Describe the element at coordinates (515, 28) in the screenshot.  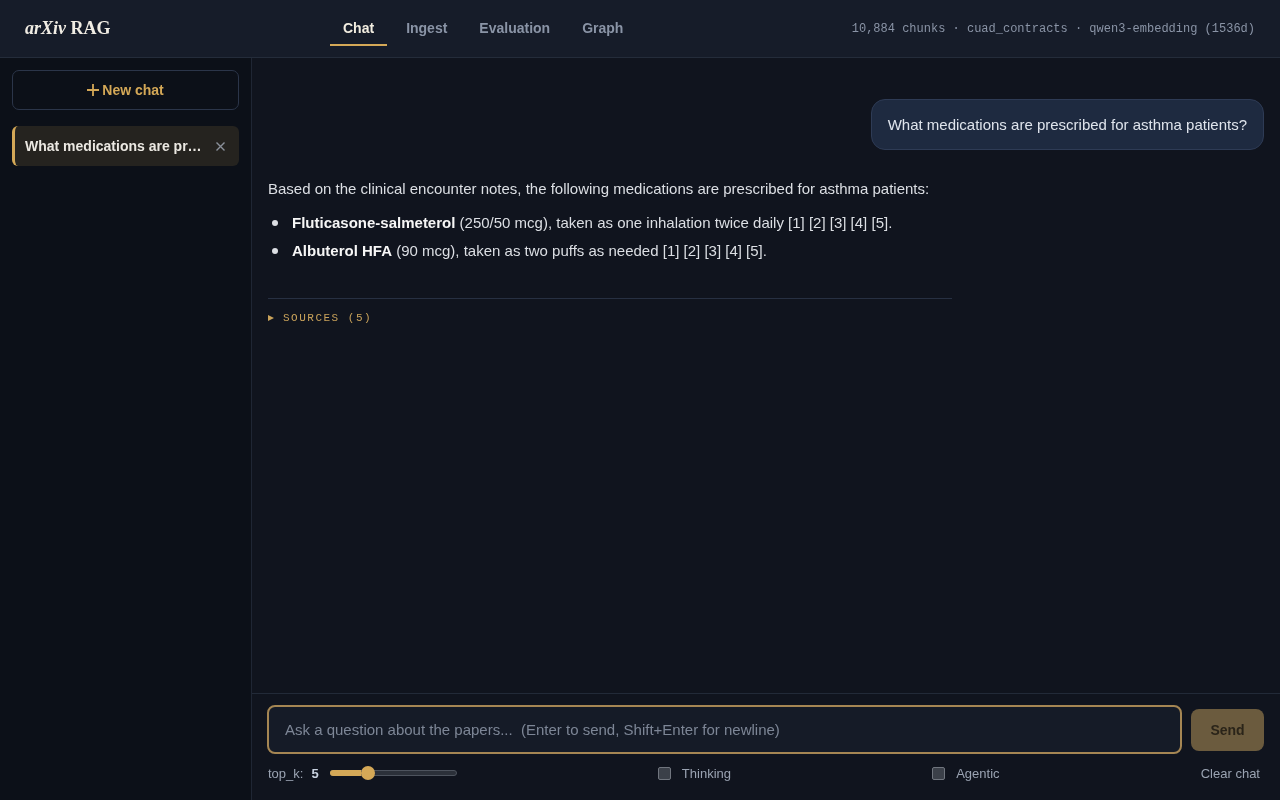
I see `nav-tab: Evaluation` at that location.